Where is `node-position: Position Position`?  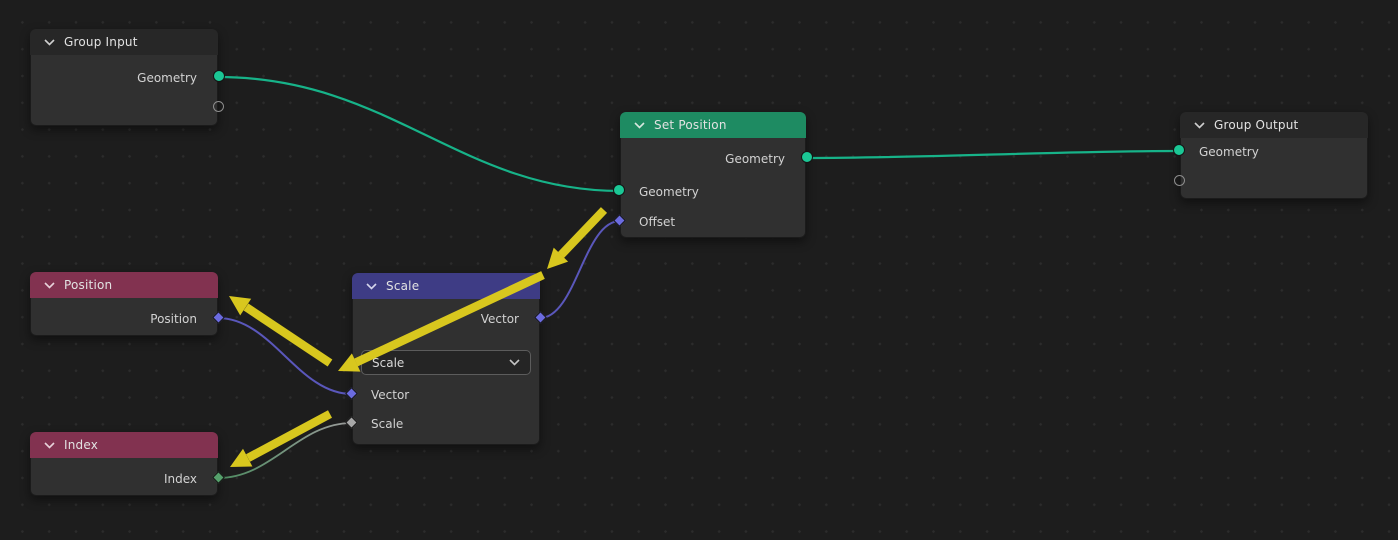
node-position: Position Position is located at coordinates (127, 304).